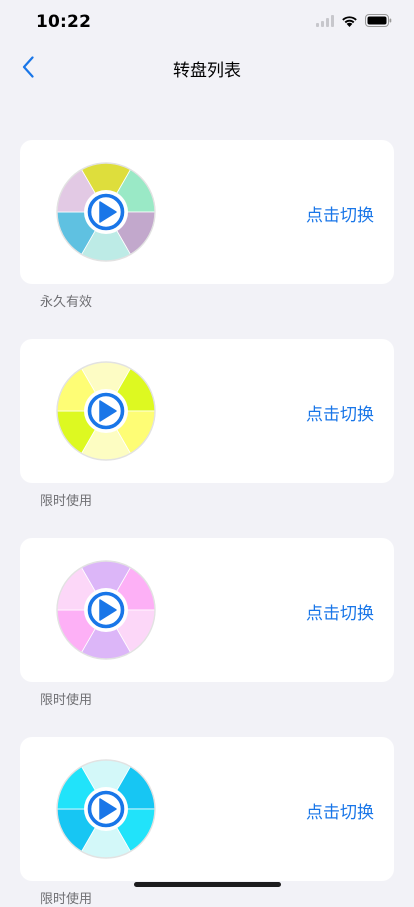  I want to click on signal-icon, so click(325, 20).